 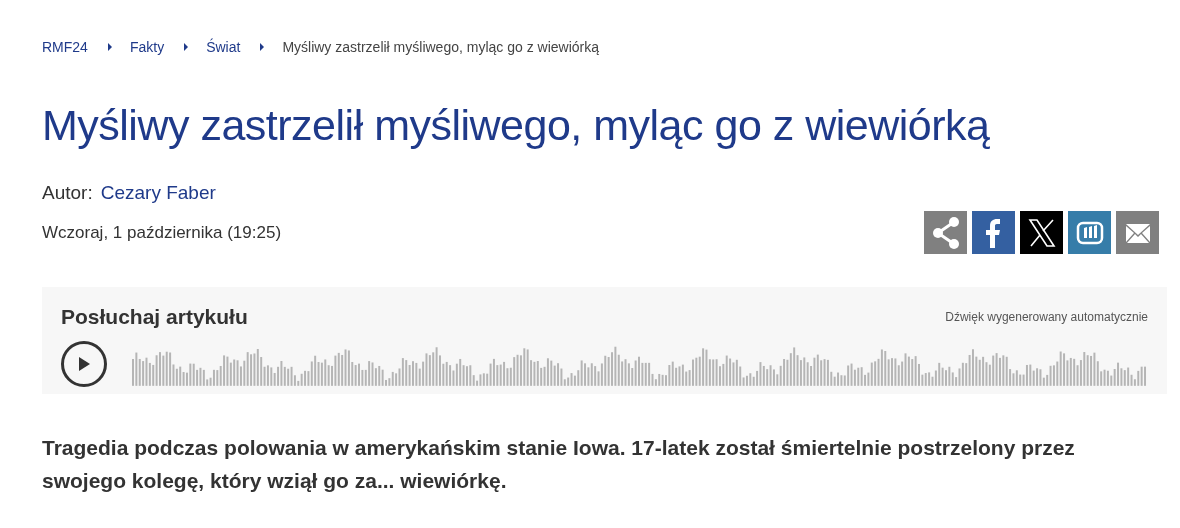 I want to click on article-title: Myśliwy zastrzelił myśliwego, myląc go z wiewiórką, so click(x=516, y=125).